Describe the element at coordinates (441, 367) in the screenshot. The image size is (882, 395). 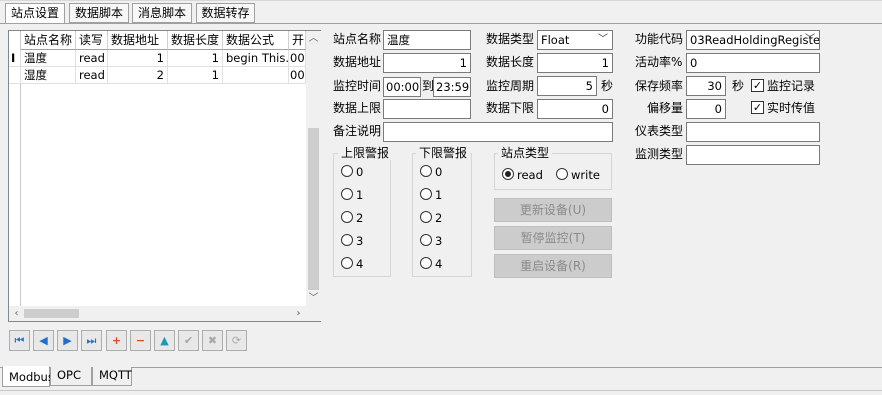
I see `bottom-tab-border` at that location.